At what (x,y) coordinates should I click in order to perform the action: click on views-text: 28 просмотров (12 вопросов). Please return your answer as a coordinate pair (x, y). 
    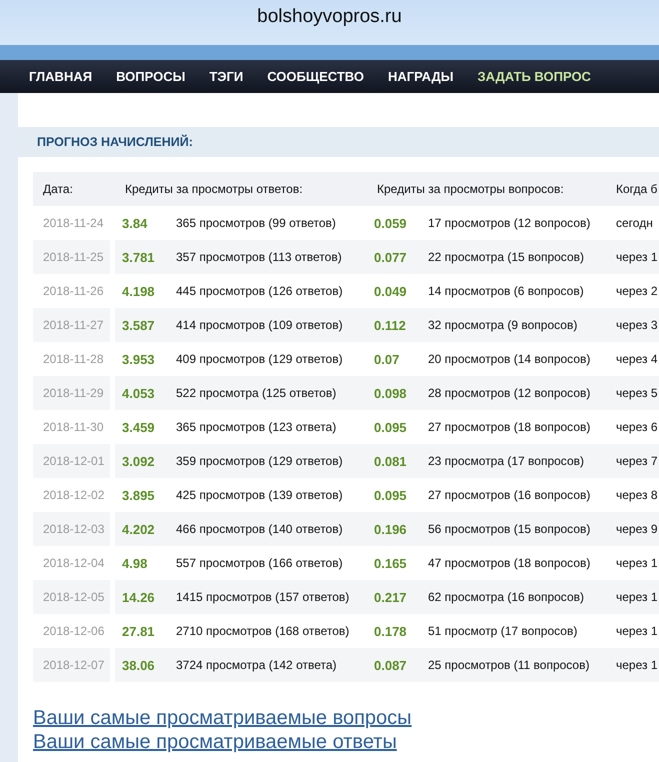
    Looking at the image, I should click on (509, 393).